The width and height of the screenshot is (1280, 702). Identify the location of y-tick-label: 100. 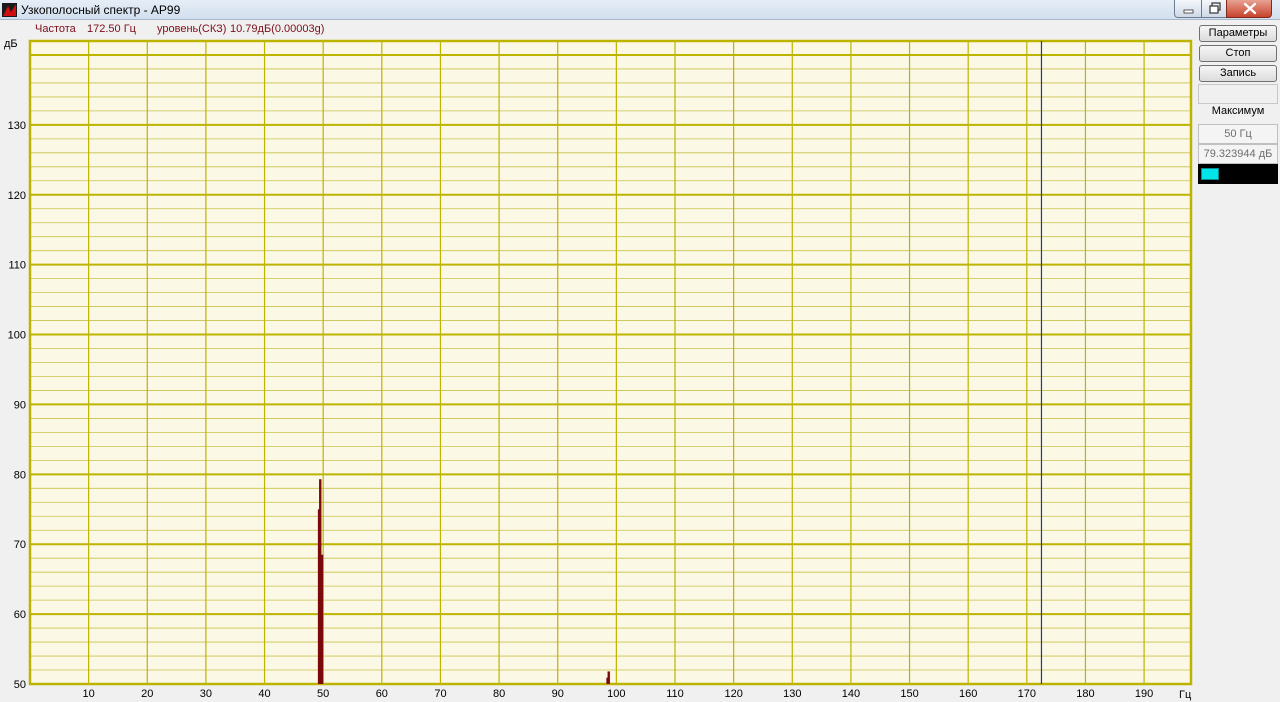
(17, 336).